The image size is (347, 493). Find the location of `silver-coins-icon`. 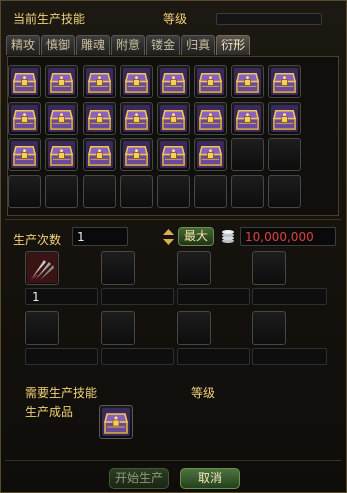

silver-coins-icon is located at coordinates (228, 236).